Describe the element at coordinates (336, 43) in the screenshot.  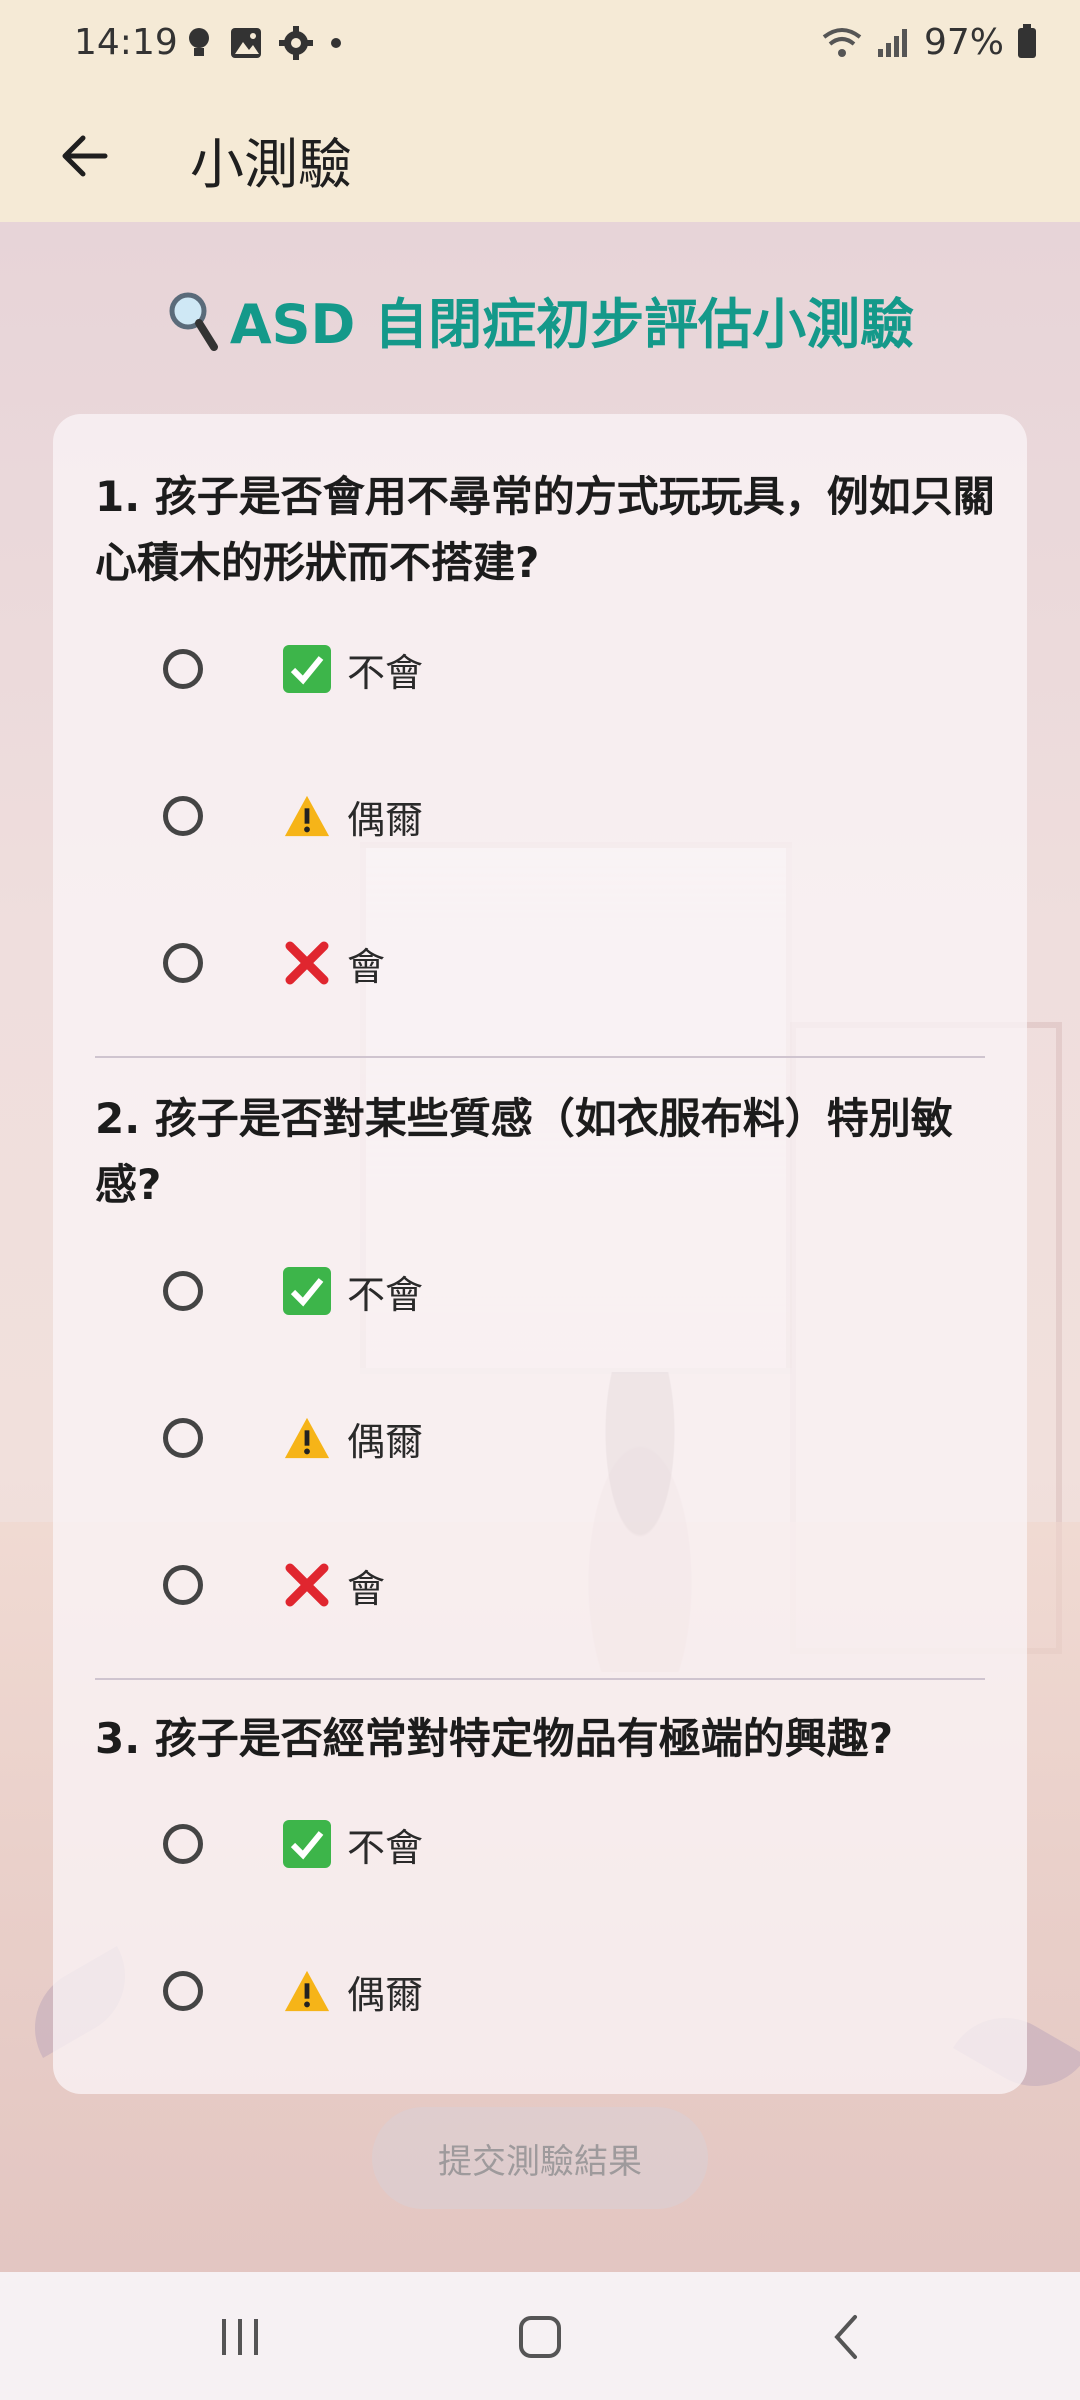
I see `dot-icon` at that location.